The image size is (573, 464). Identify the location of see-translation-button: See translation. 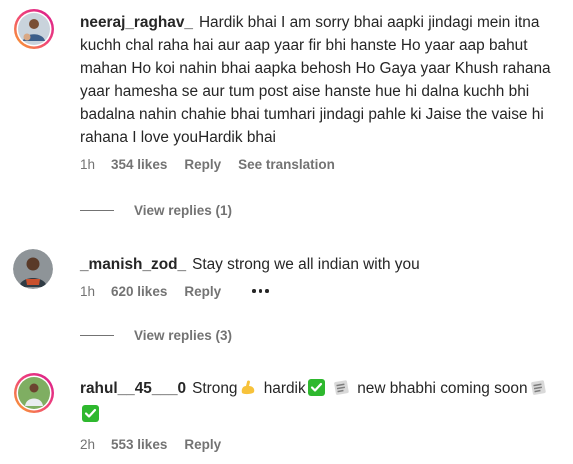
(286, 164).